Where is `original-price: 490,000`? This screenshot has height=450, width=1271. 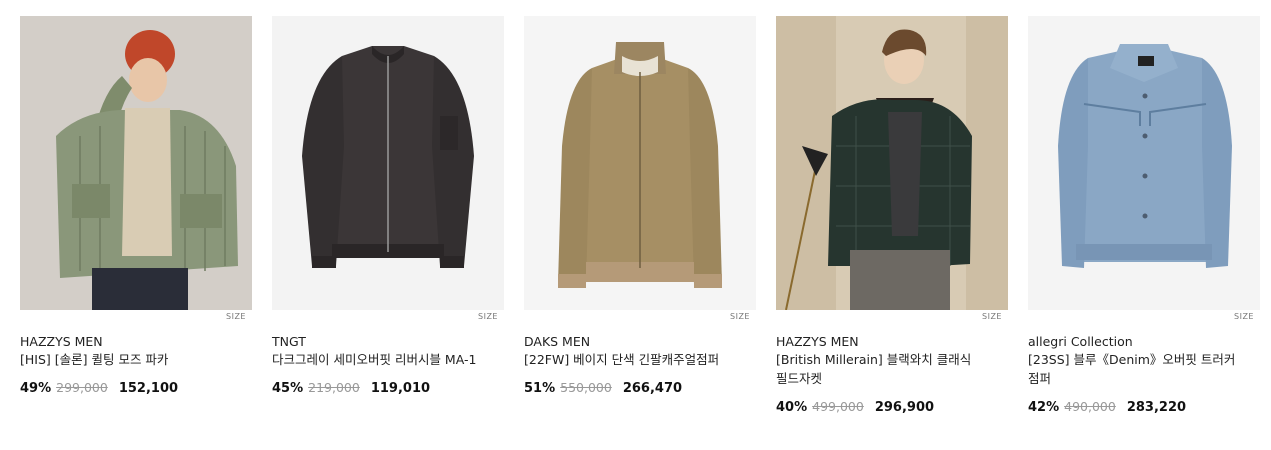
original-price: 490,000 is located at coordinates (1090, 406).